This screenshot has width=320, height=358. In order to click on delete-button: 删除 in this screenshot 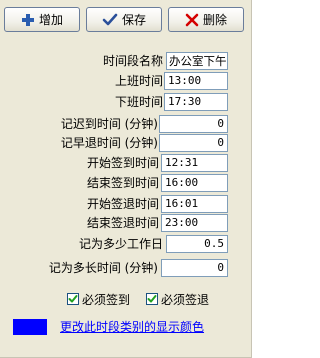, I will do `click(206, 19)`.